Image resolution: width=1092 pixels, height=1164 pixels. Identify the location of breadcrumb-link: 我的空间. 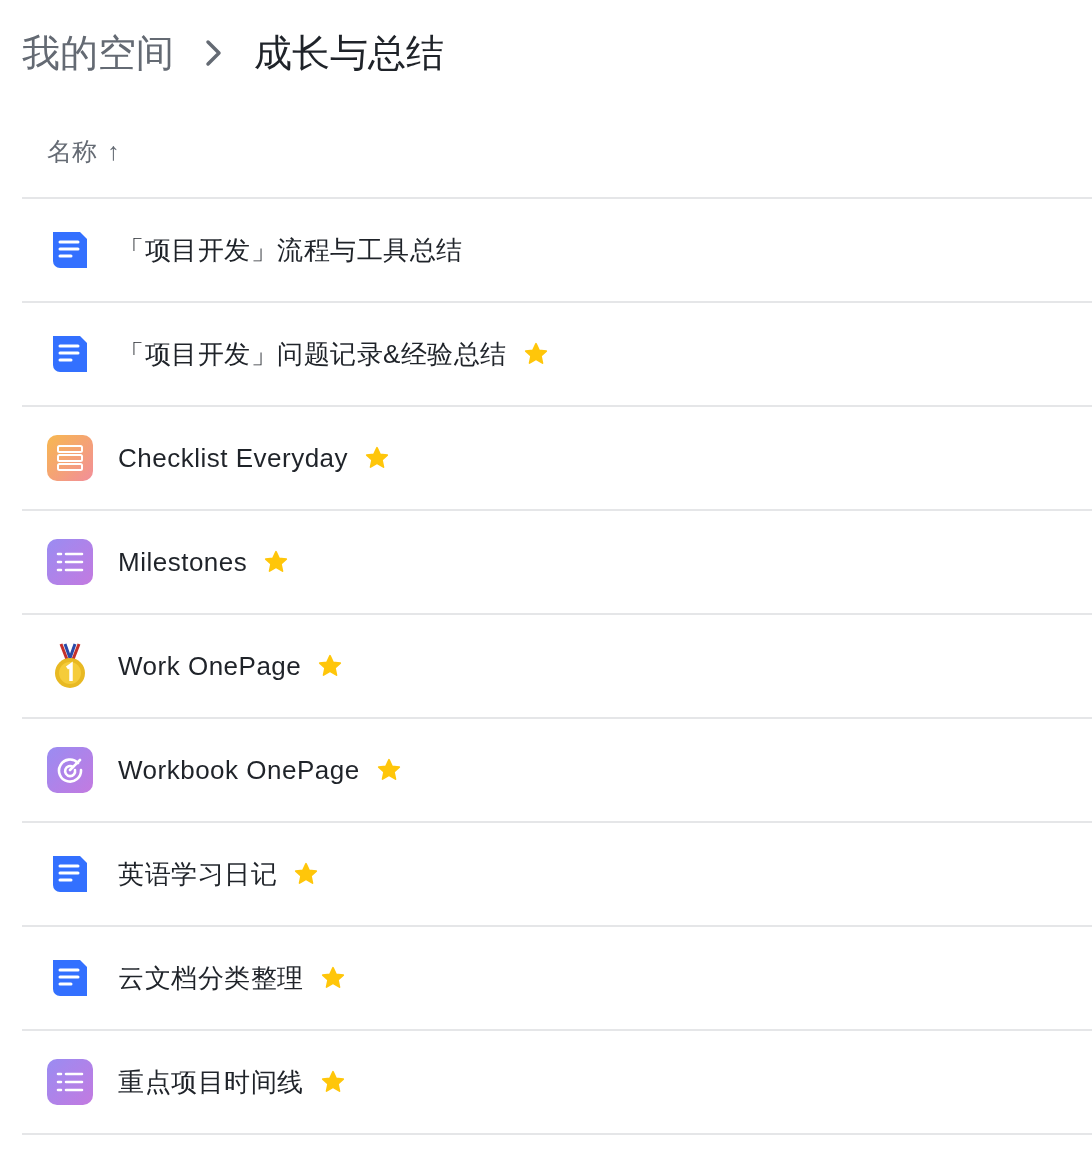
(98, 53).